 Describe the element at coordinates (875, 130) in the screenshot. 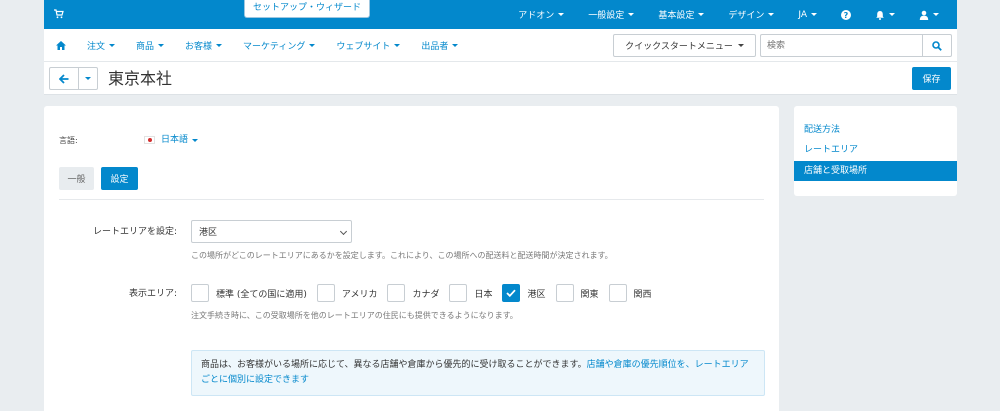

I see `sidebar-item-shipping-methods: 配送方法` at that location.